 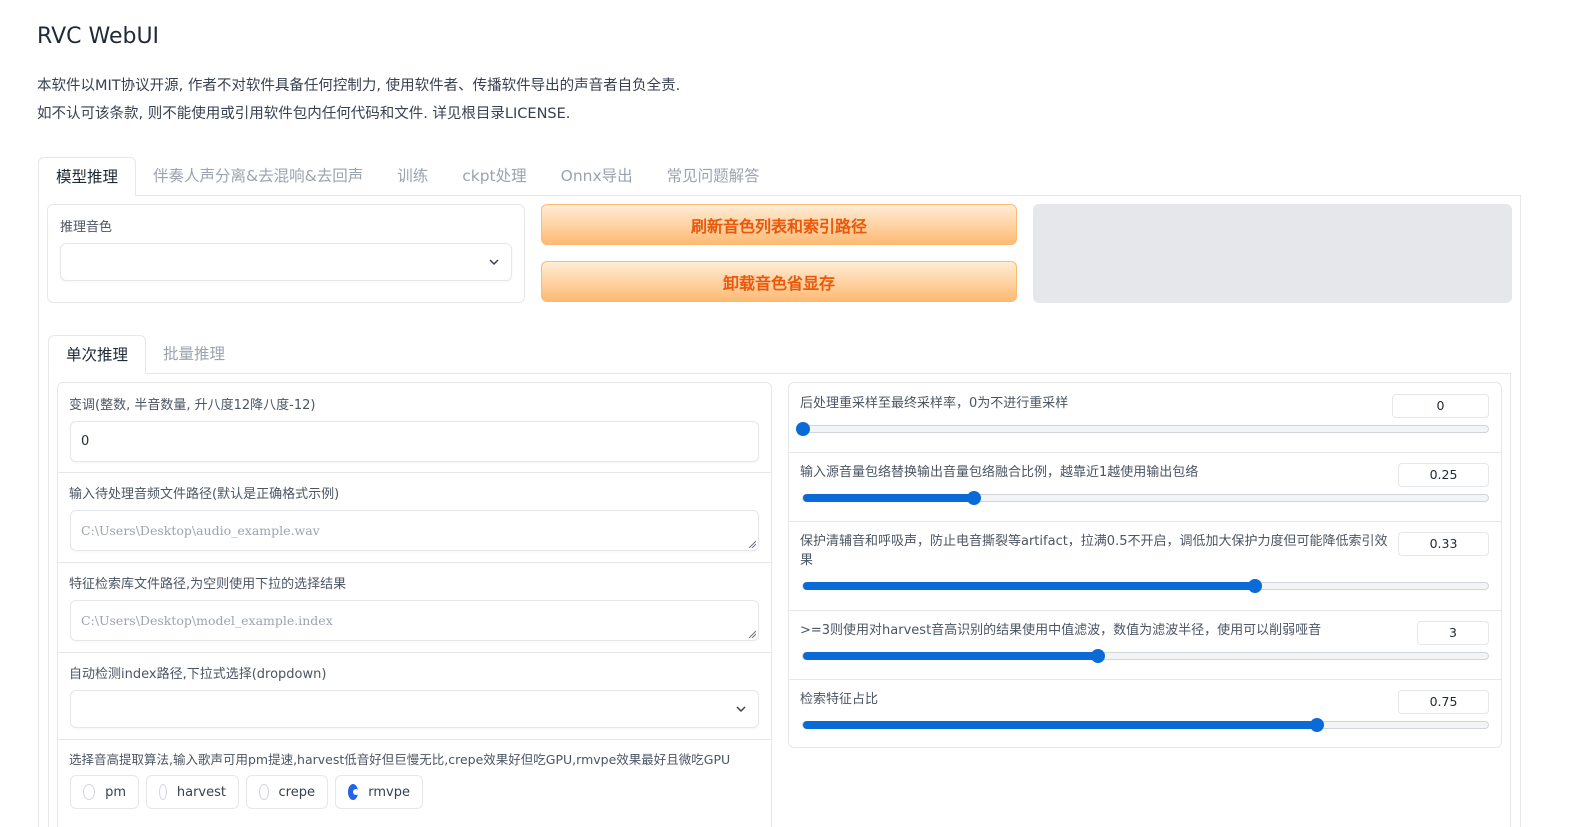 What do you see at coordinates (98, 36) in the screenshot?
I see `app-title: RVC WebUI` at bounding box center [98, 36].